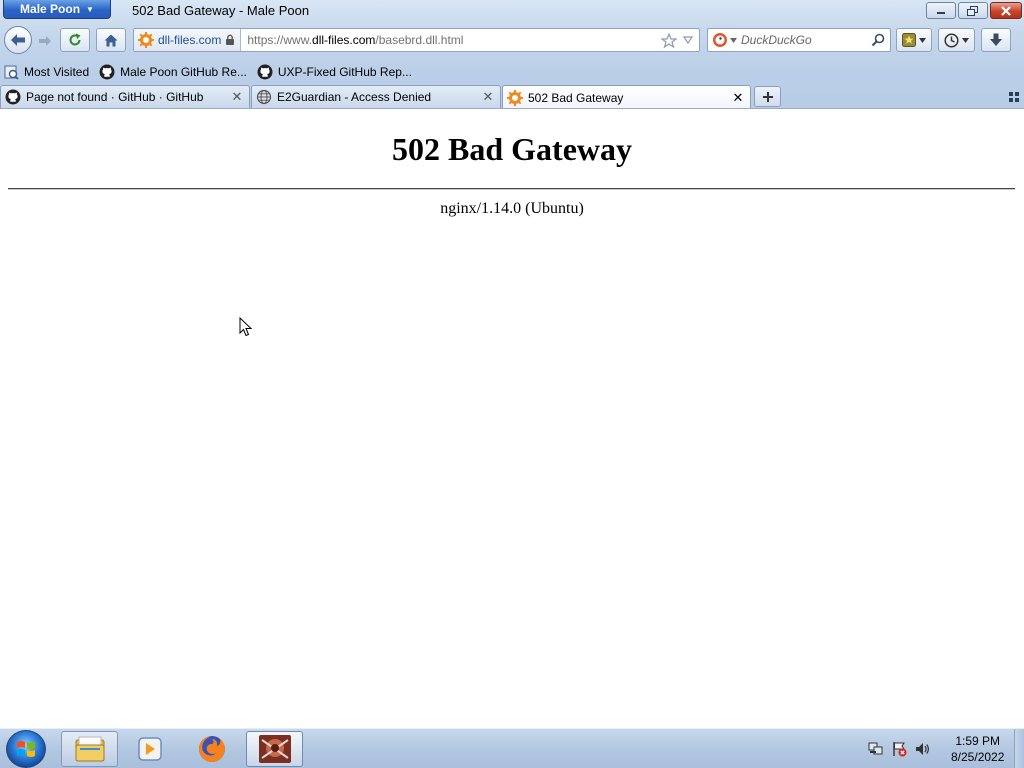  What do you see at coordinates (57, 72) in the screenshot?
I see `bookmark-label: Most Visited` at bounding box center [57, 72].